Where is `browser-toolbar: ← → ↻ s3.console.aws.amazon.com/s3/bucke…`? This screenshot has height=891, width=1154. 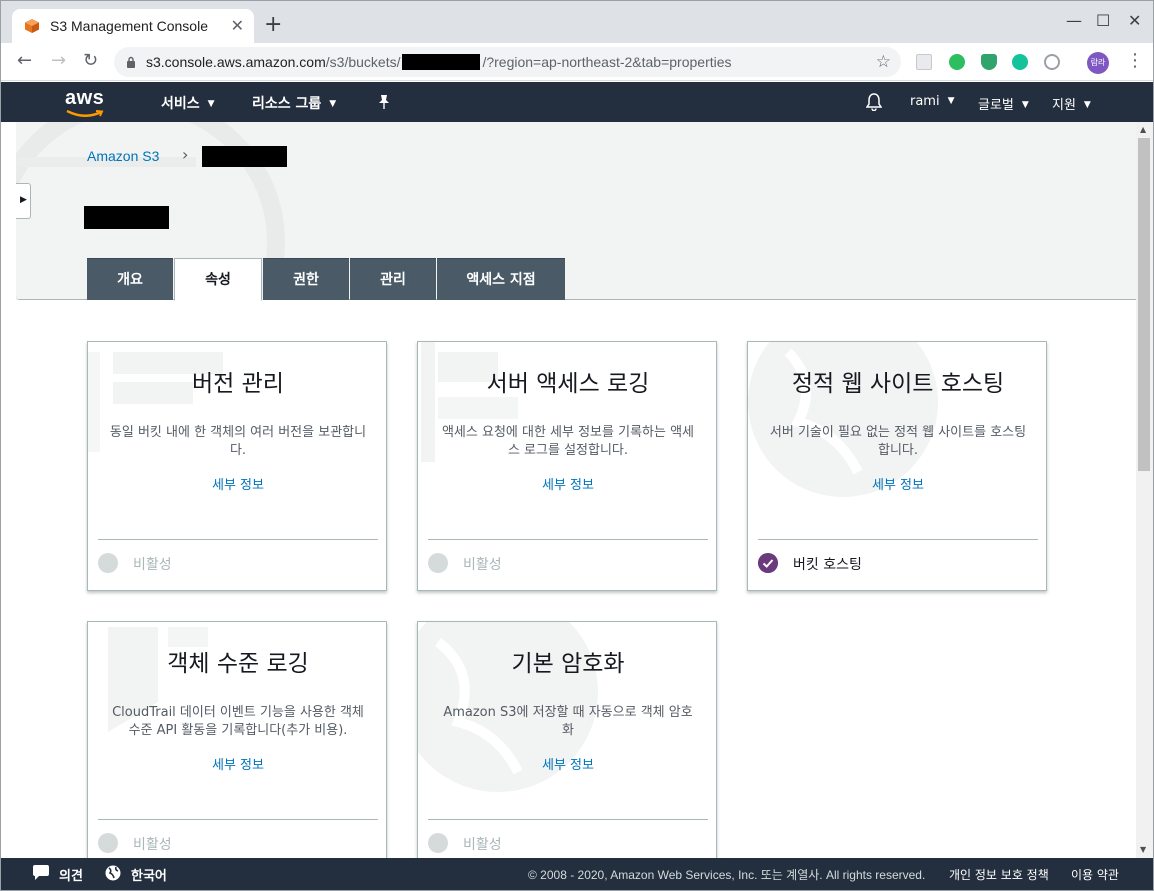 browser-toolbar: ← → ↻ s3.console.aws.amazon.com/s3/bucke… is located at coordinates (577, 62).